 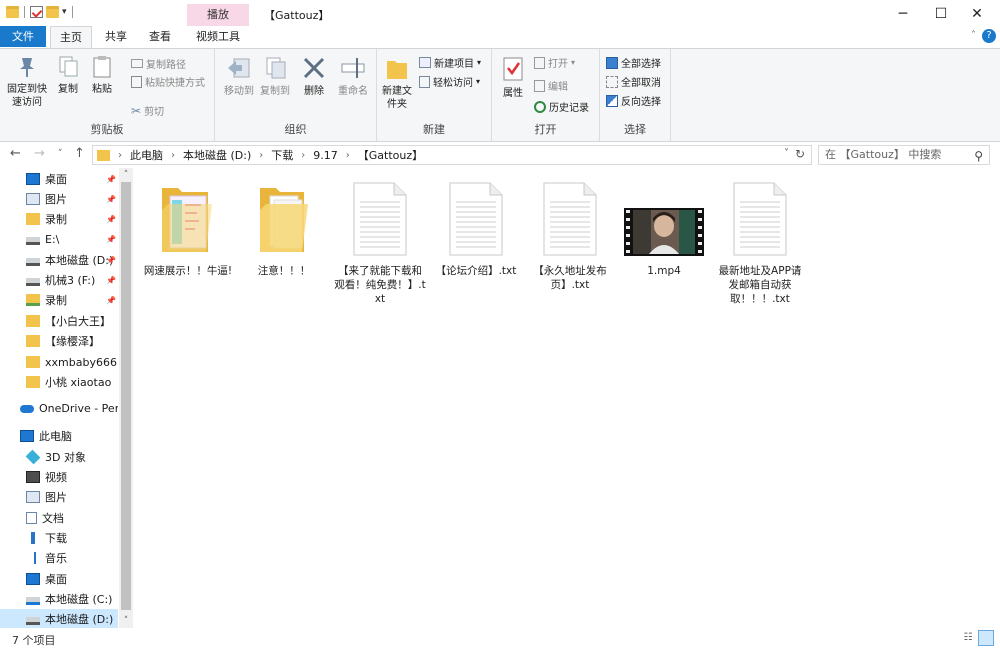 What do you see at coordinates (217, 155) in the screenshot?
I see `breadcrumb-drive-d: 本地磁盘 (D:)` at bounding box center [217, 155].